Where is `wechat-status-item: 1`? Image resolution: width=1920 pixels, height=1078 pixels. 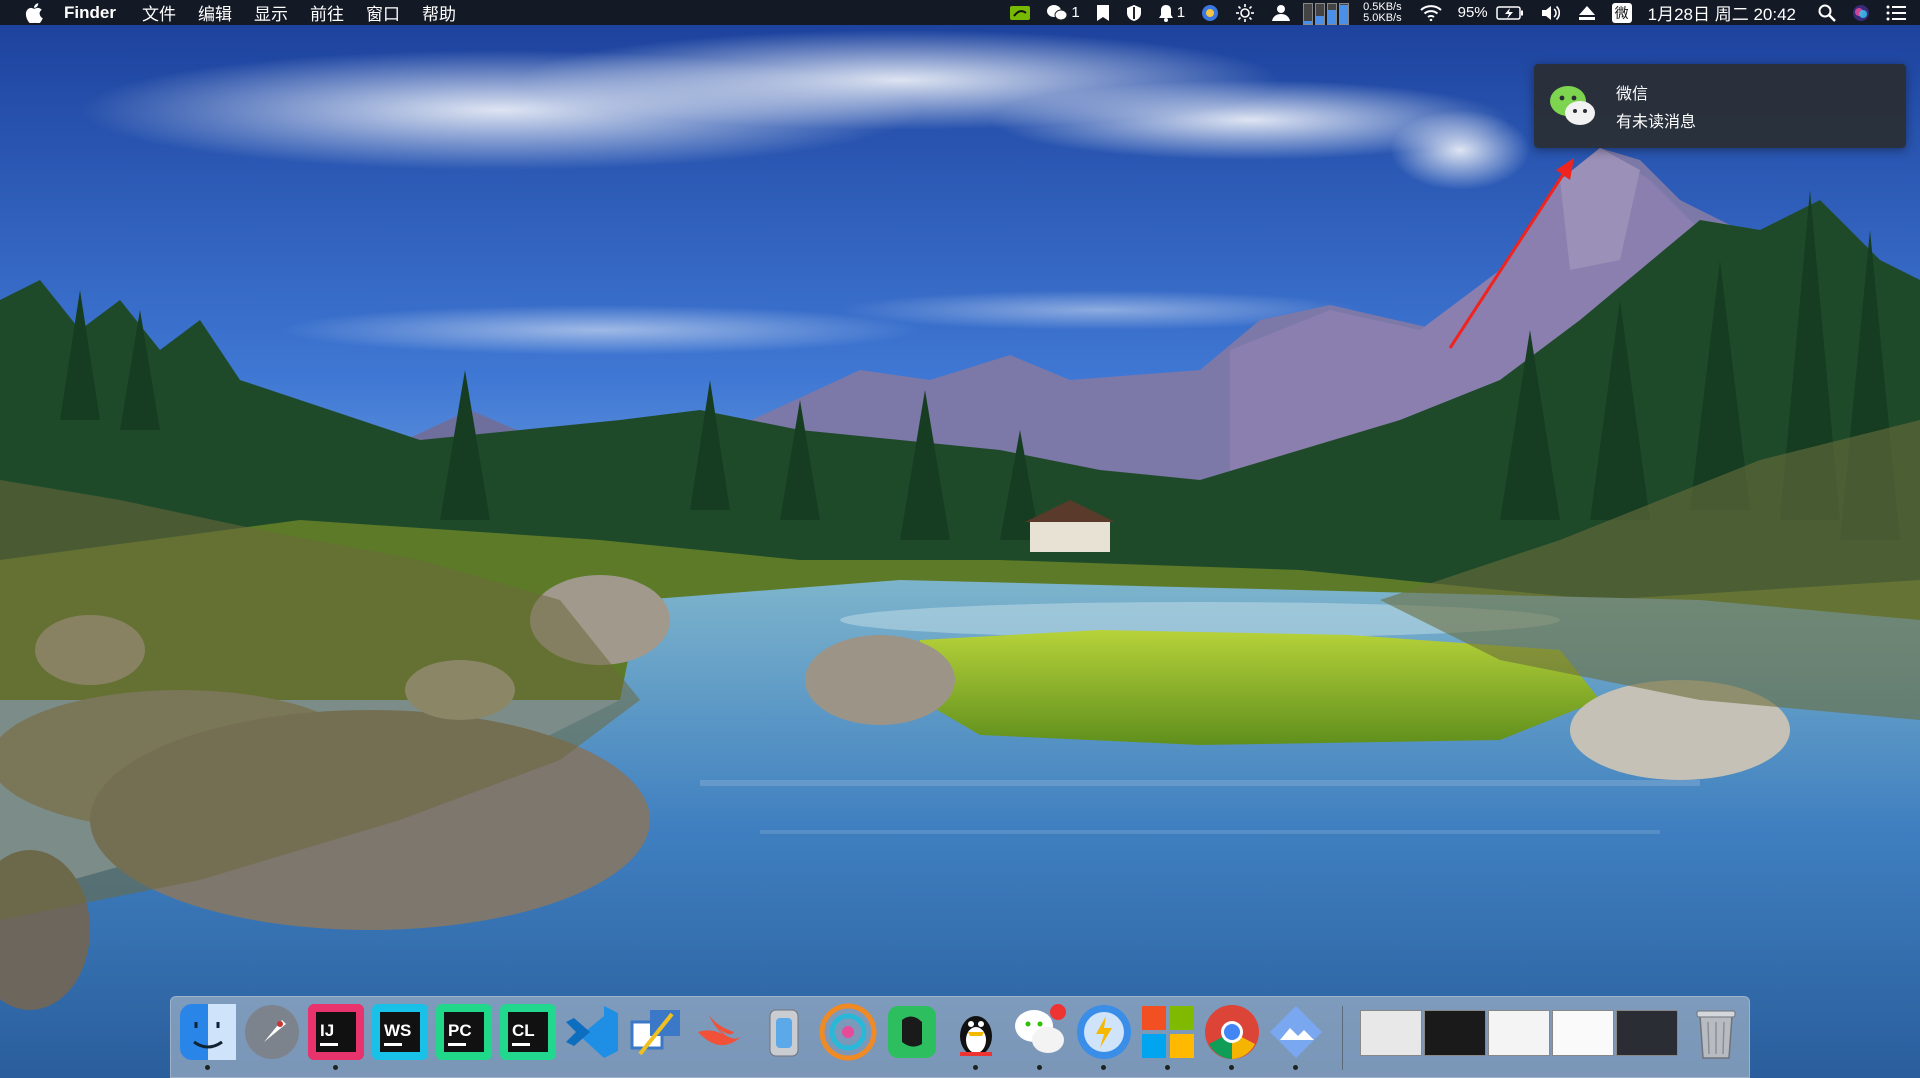 wechat-status-item: 1 is located at coordinates (1063, 12).